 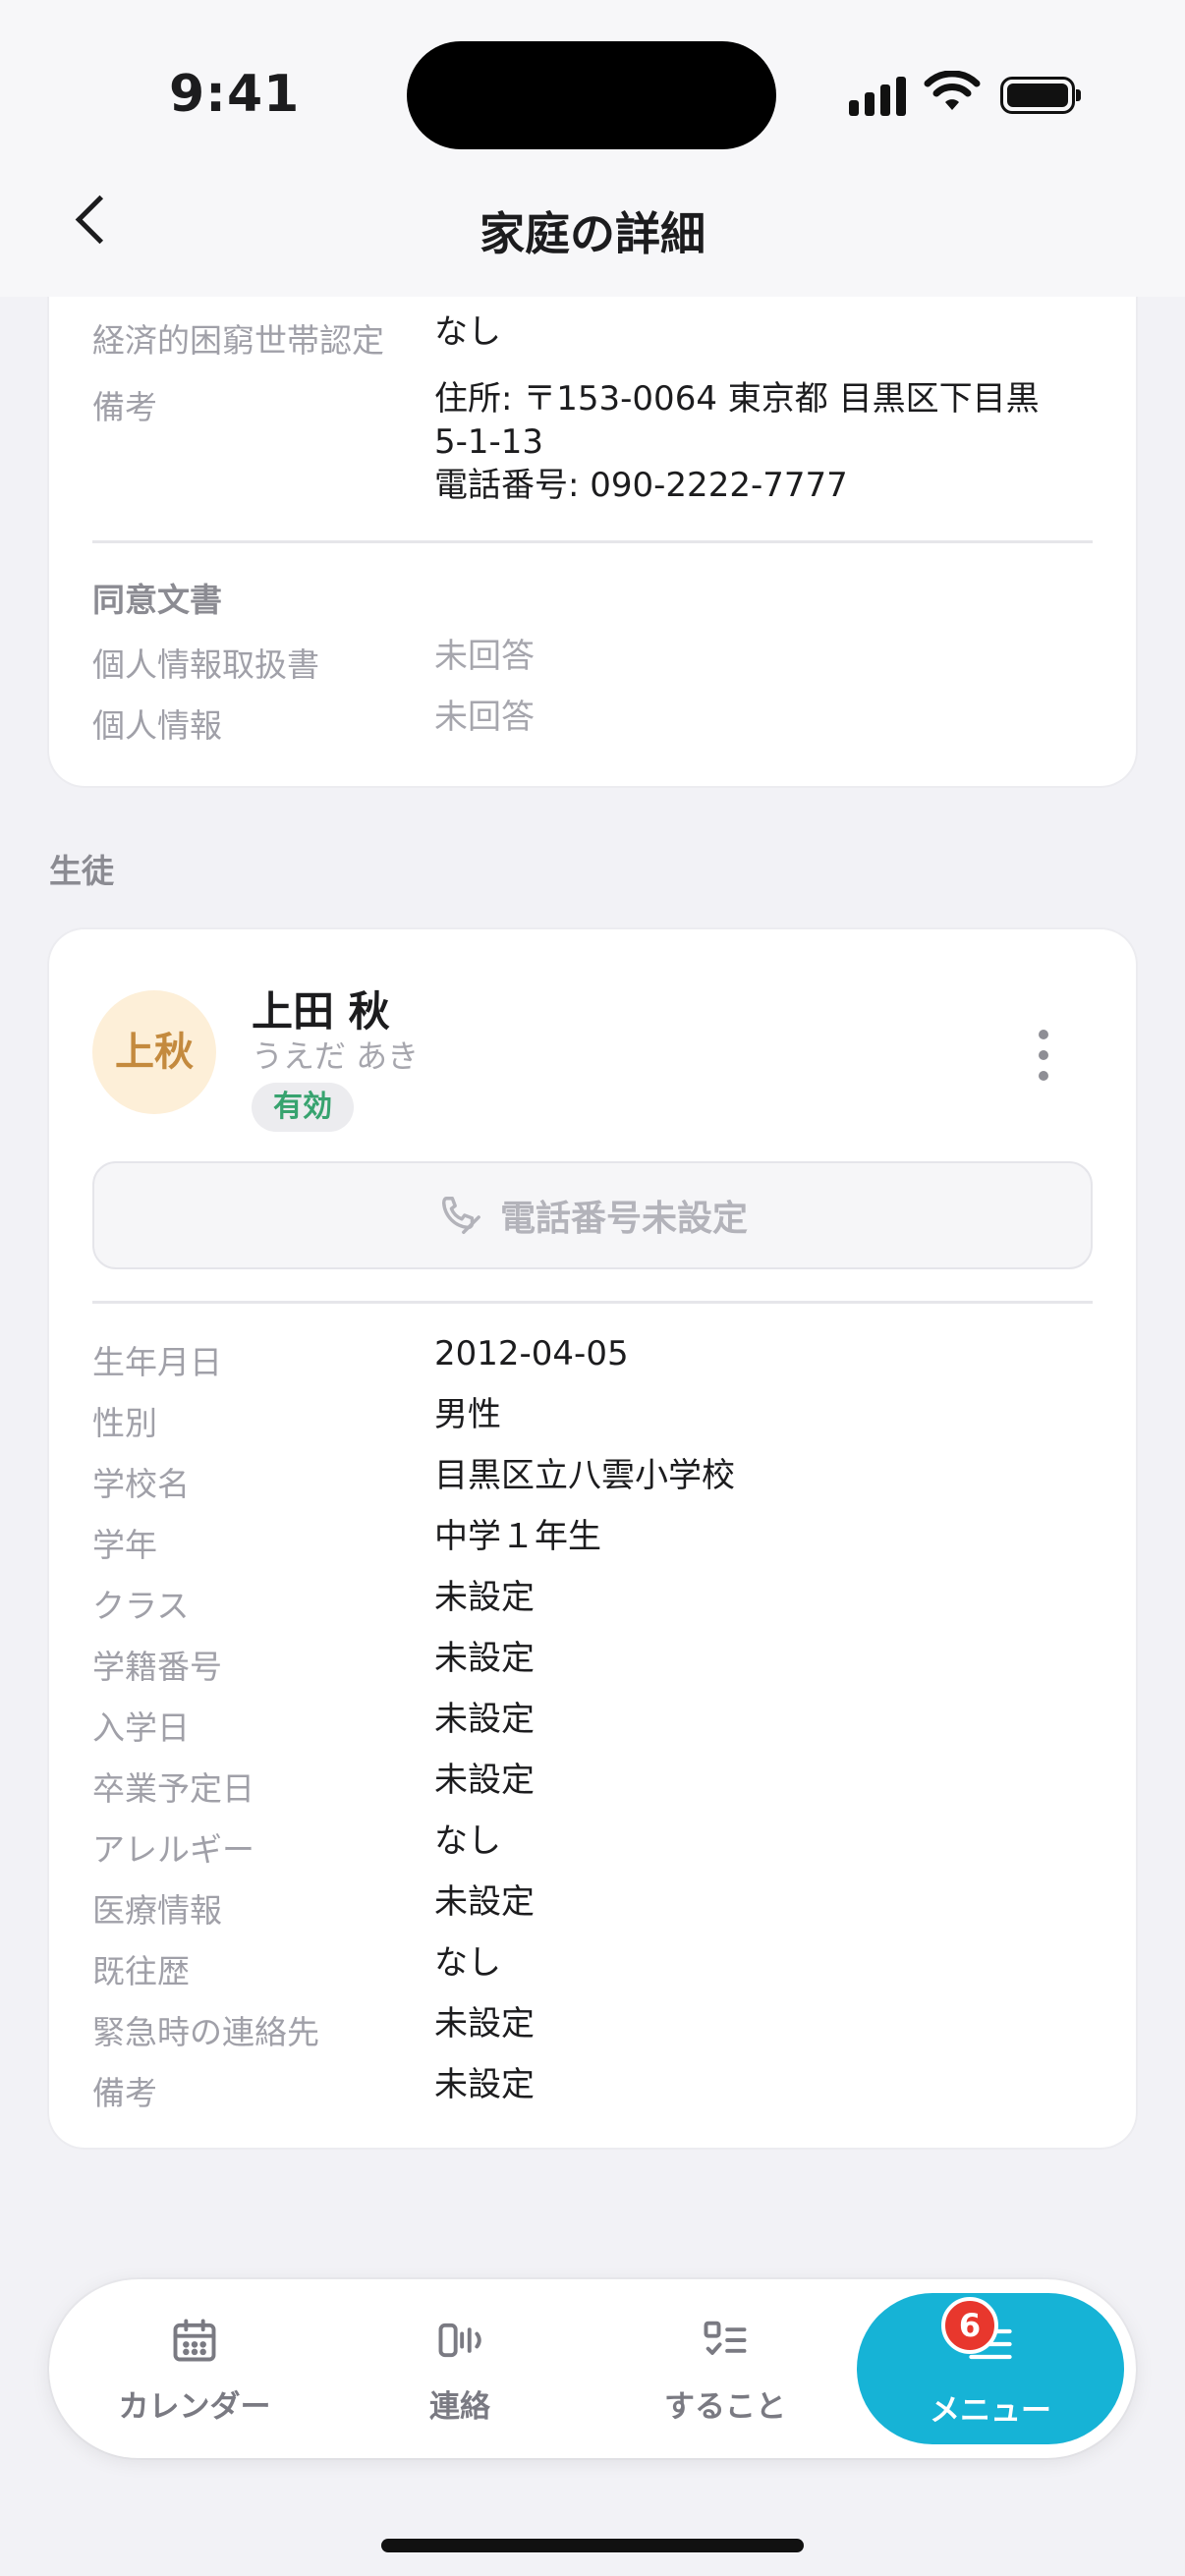 What do you see at coordinates (624, 1219) in the screenshot?
I see `phone-button-label: 電話番号未設定` at bounding box center [624, 1219].